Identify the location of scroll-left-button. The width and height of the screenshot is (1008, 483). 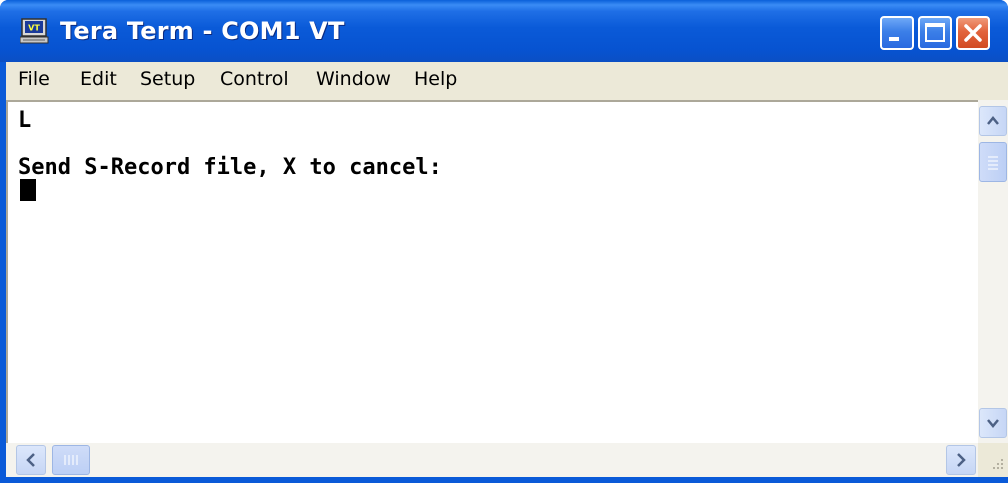
(31, 460).